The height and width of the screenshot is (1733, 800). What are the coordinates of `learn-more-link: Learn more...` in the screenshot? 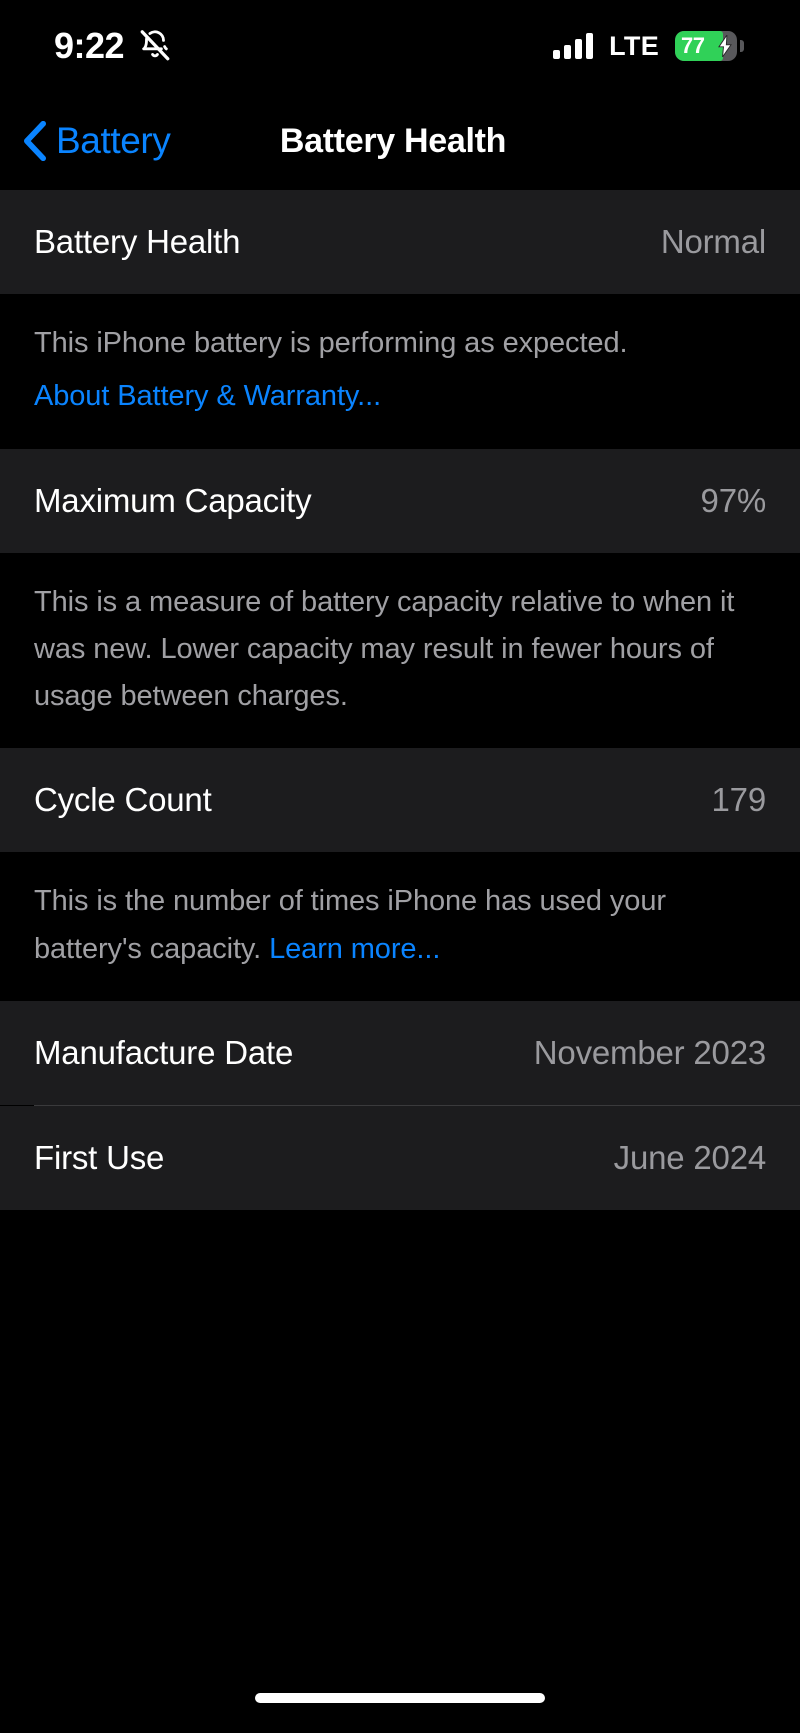 It's located at (354, 949).